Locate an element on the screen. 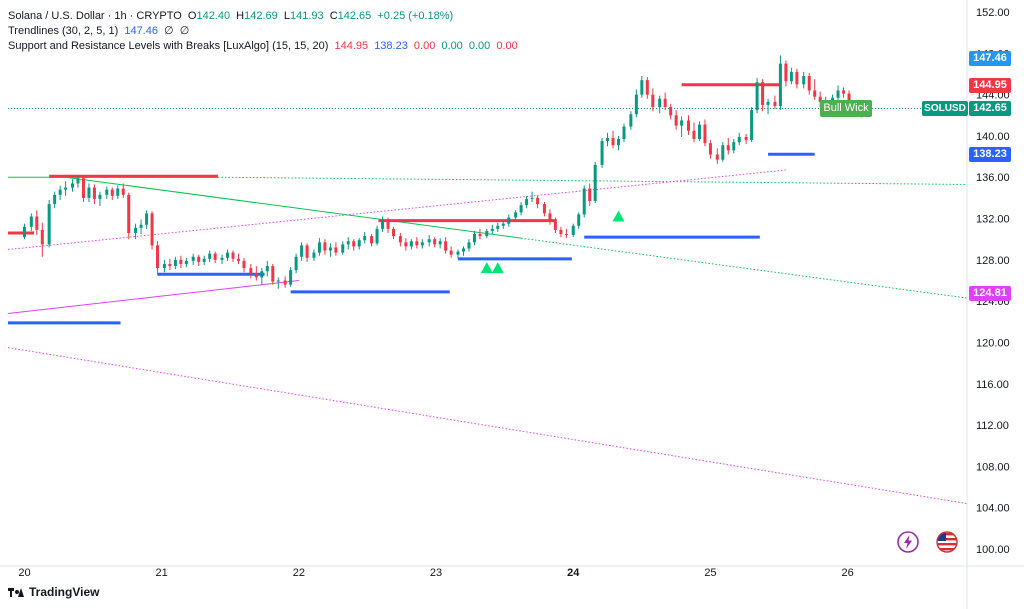 This screenshot has width=1024, height=609. time-tick-label: 22 is located at coordinates (299, 573).